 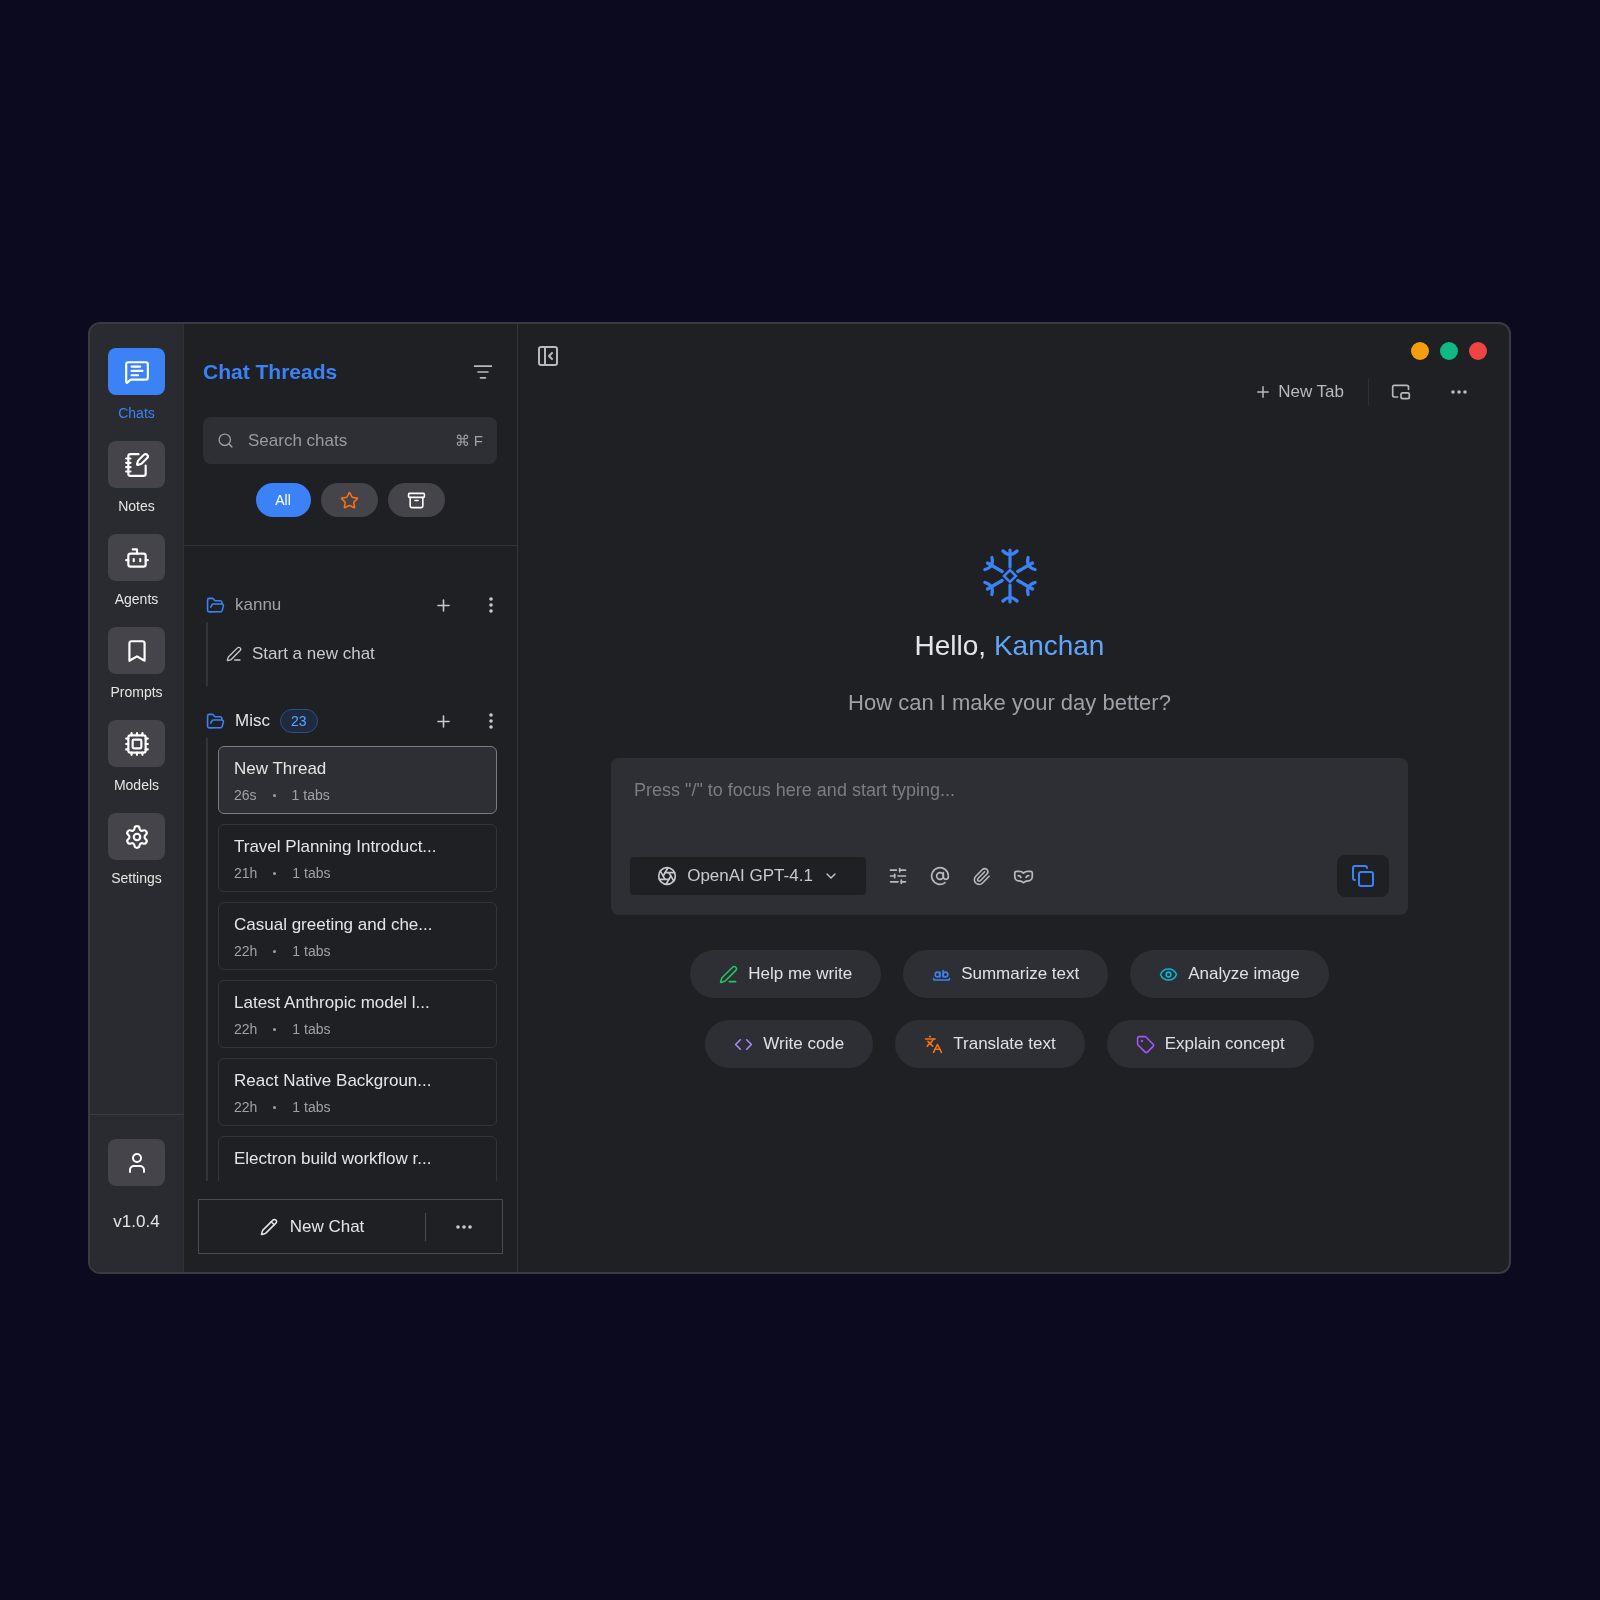 What do you see at coordinates (252, 721) in the screenshot?
I see `folder-name: Misc` at bounding box center [252, 721].